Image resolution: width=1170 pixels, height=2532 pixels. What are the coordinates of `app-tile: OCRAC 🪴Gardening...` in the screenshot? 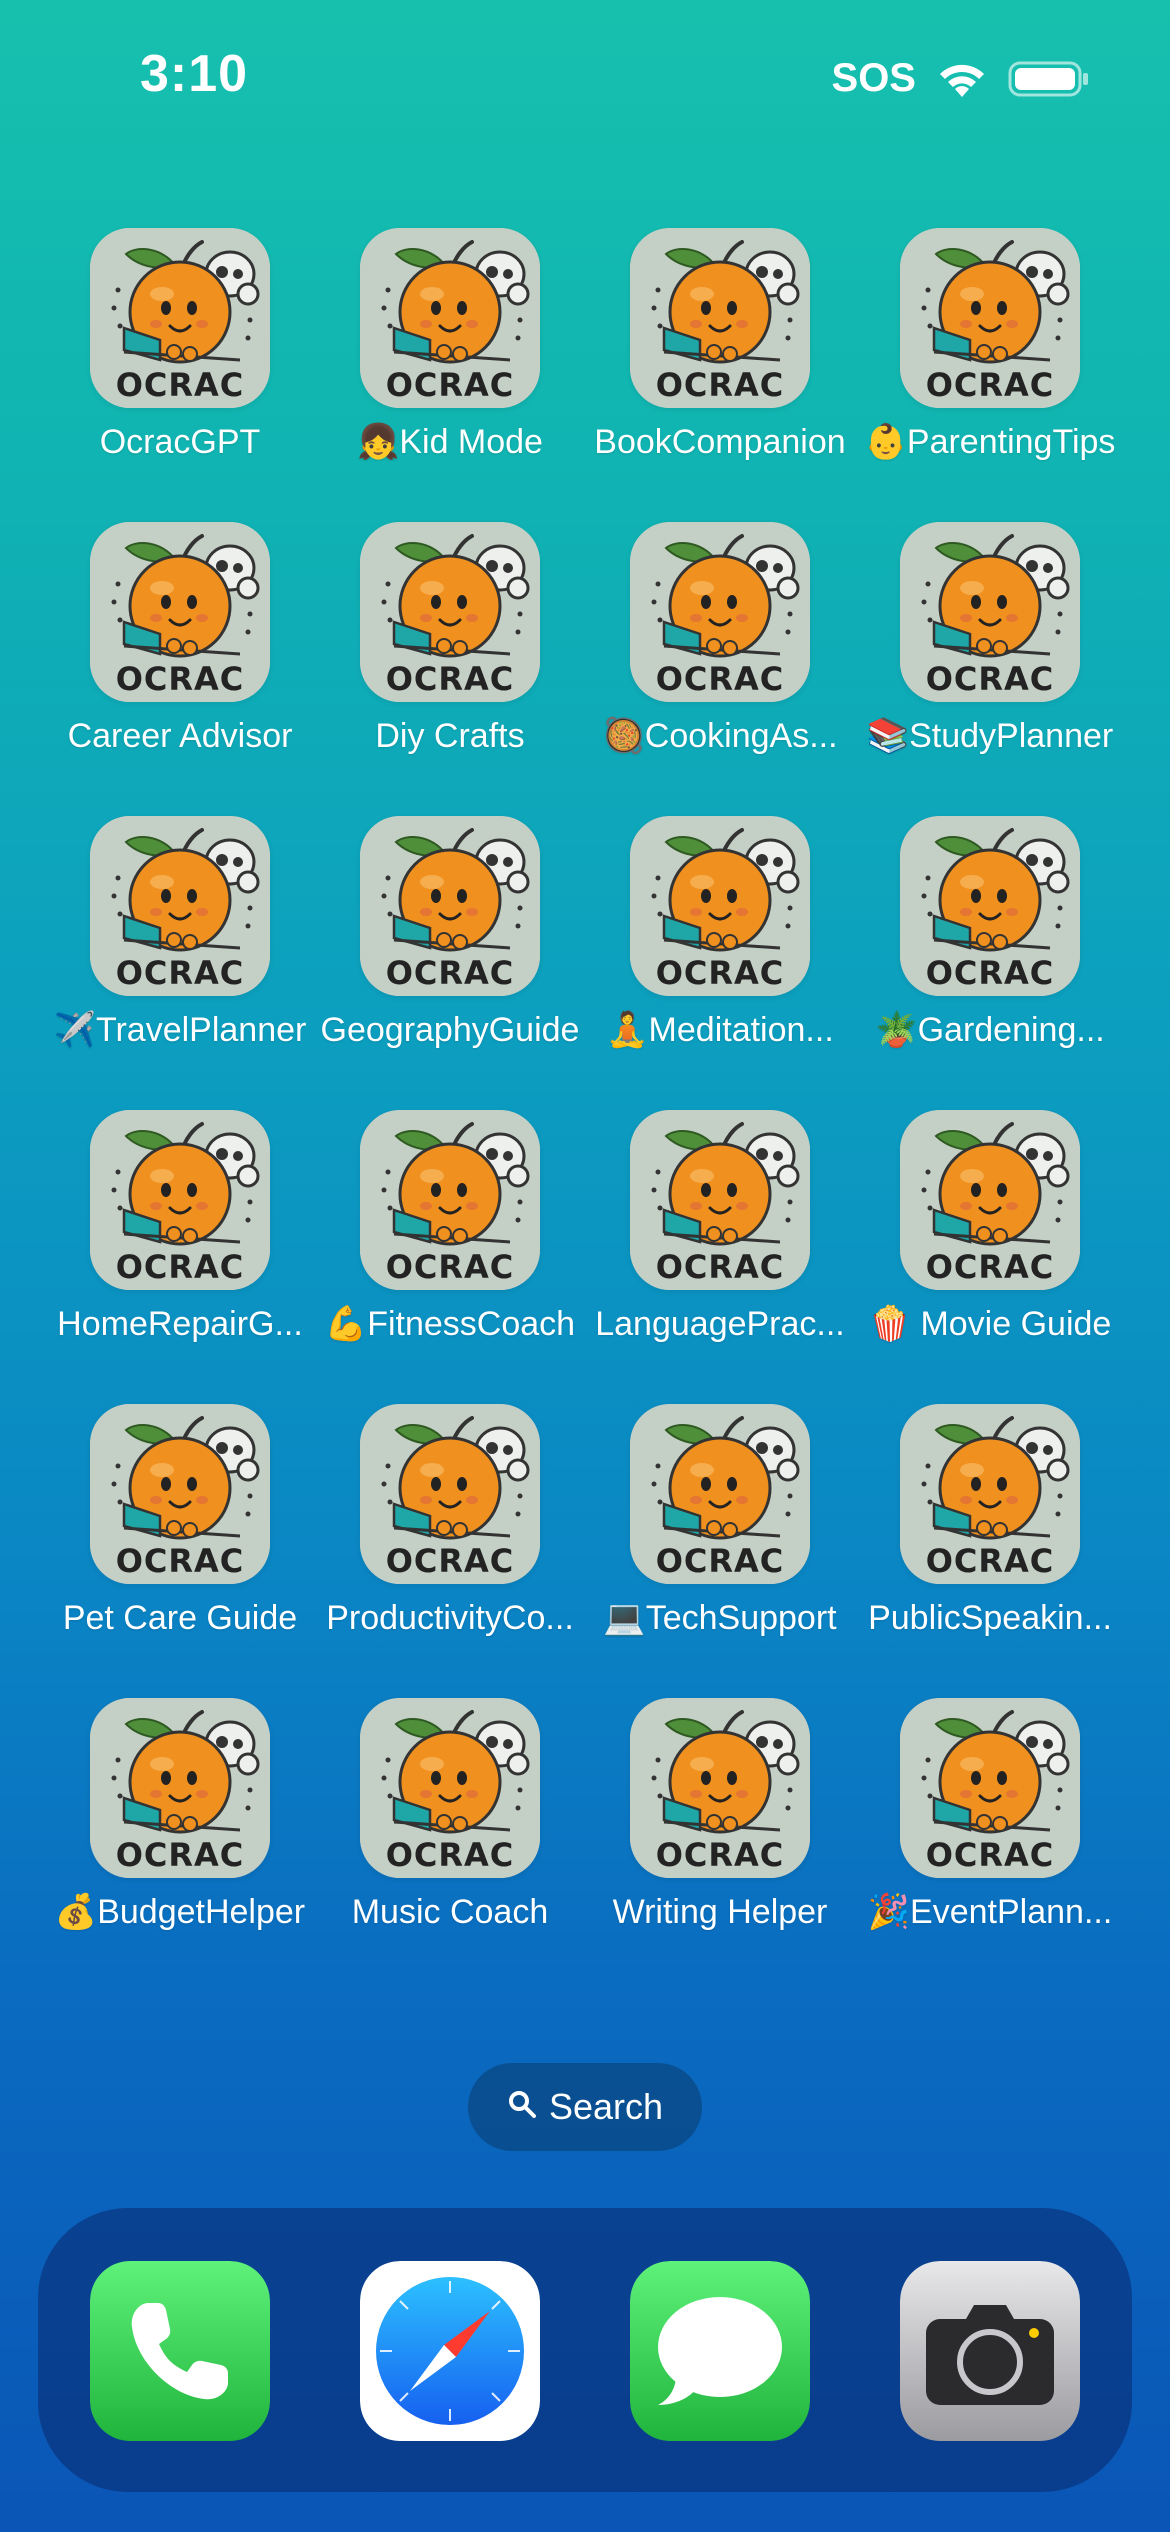 It's located at (990, 963).